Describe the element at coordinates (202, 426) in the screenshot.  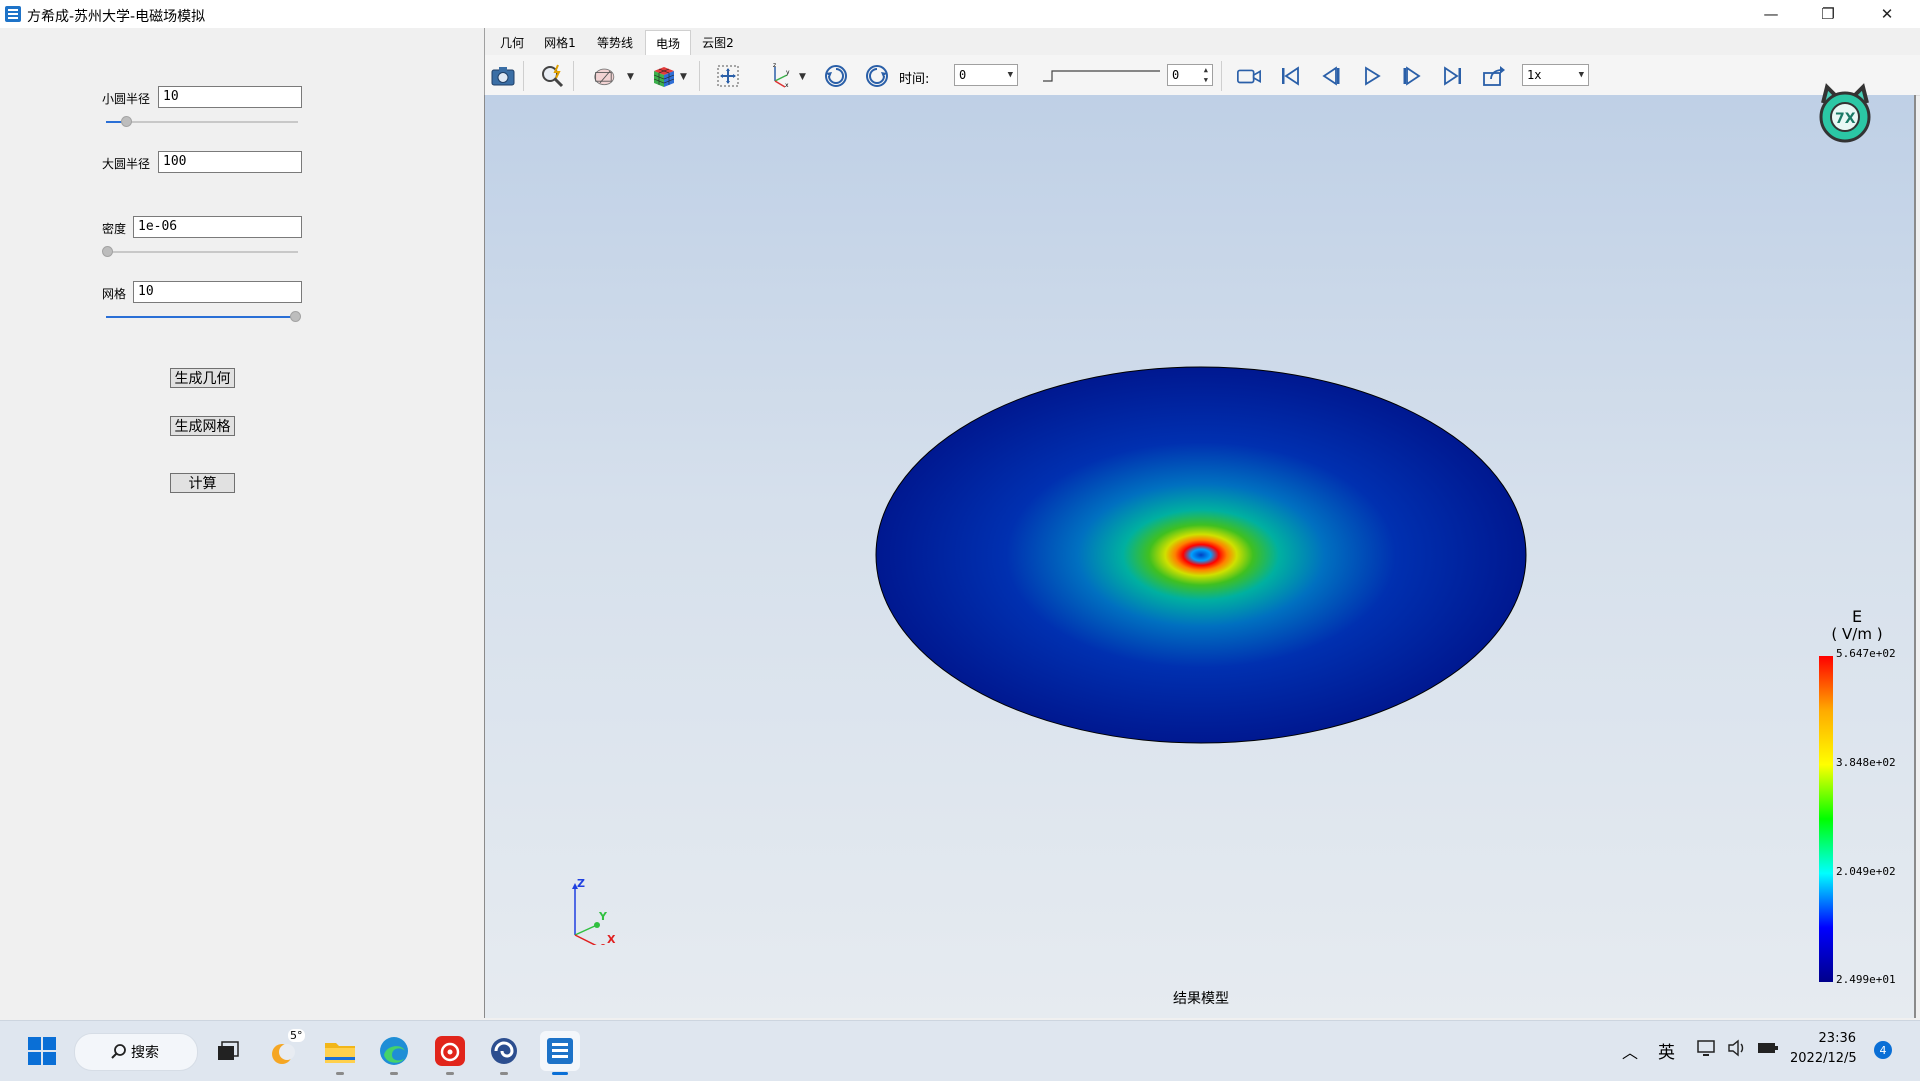
I see `generate-mesh-button: 生成网格` at that location.